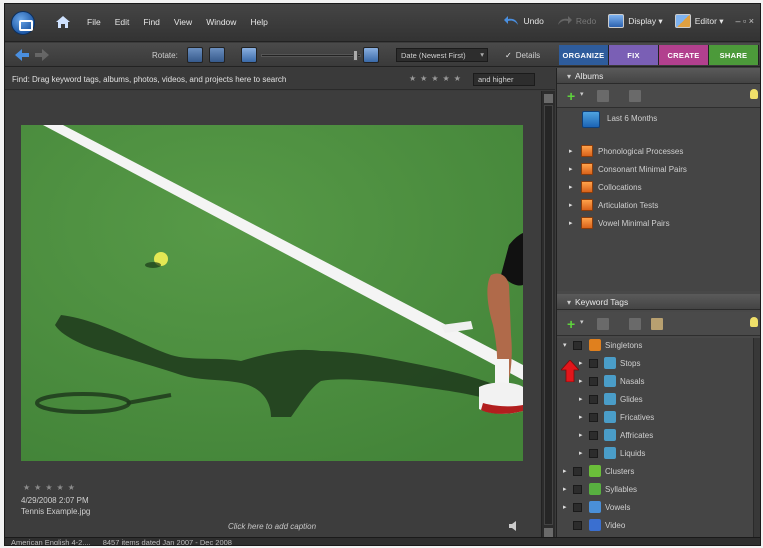 This screenshot has width=763, height=548. Describe the element at coordinates (22, 55) in the screenshot. I see `back-arrow-icon` at that location.